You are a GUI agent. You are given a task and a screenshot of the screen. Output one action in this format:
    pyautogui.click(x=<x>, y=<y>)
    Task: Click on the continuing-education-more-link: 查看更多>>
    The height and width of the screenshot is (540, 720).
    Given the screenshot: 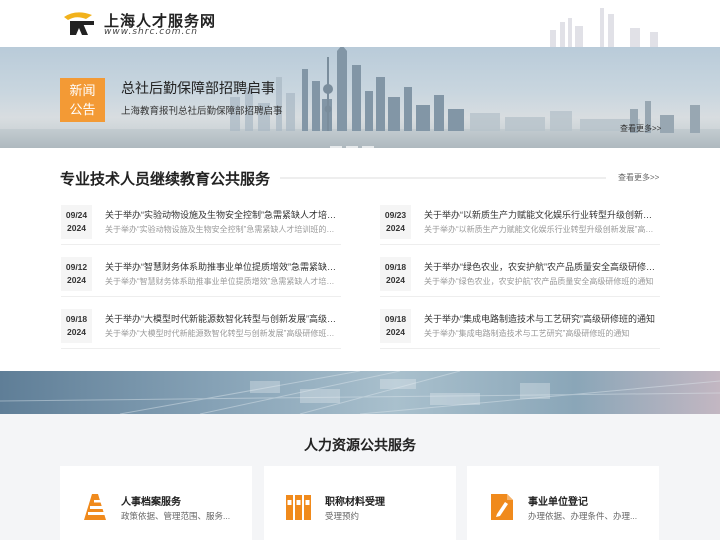 What is the action you would take?
    pyautogui.click(x=638, y=177)
    